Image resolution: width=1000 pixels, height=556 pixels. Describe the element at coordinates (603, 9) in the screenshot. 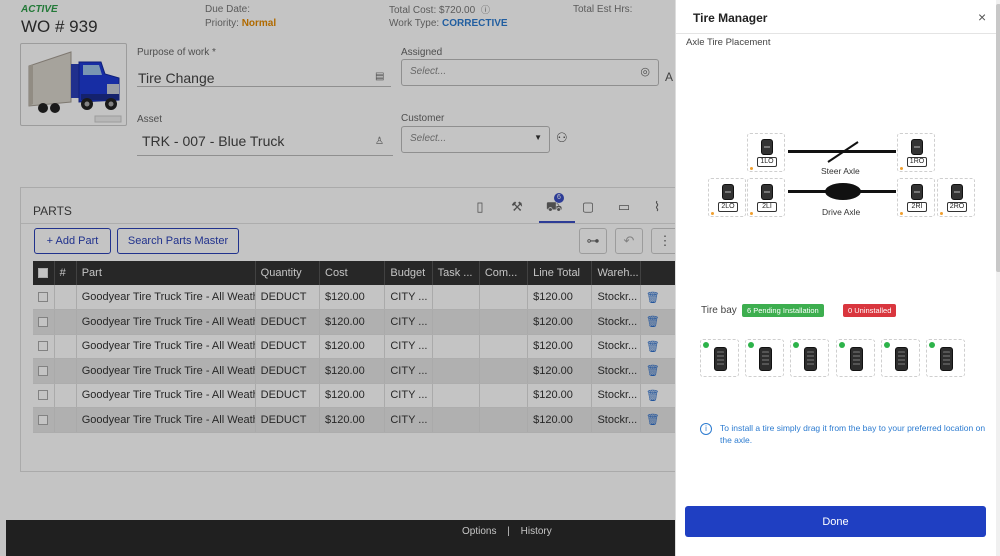

I see `total-est-hrs-label: Total Est Hrs:` at that location.